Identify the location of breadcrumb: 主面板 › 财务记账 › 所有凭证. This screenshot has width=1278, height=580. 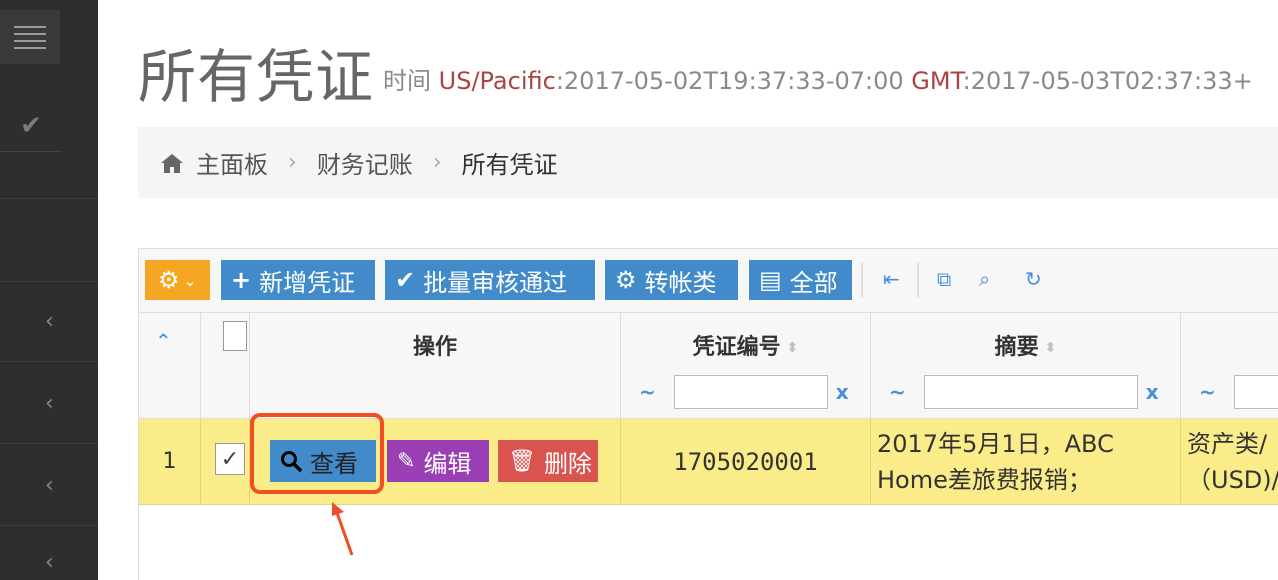
(708, 162).